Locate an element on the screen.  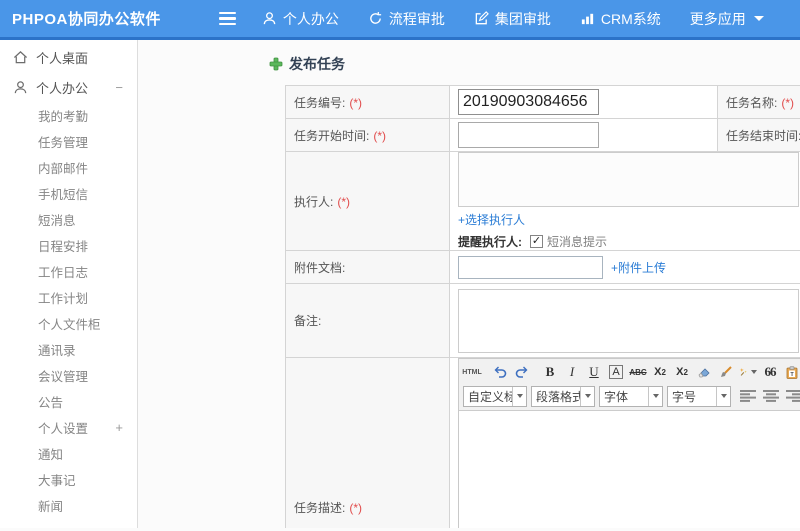
highlight-wand-button is located at coordinates (748, 372).